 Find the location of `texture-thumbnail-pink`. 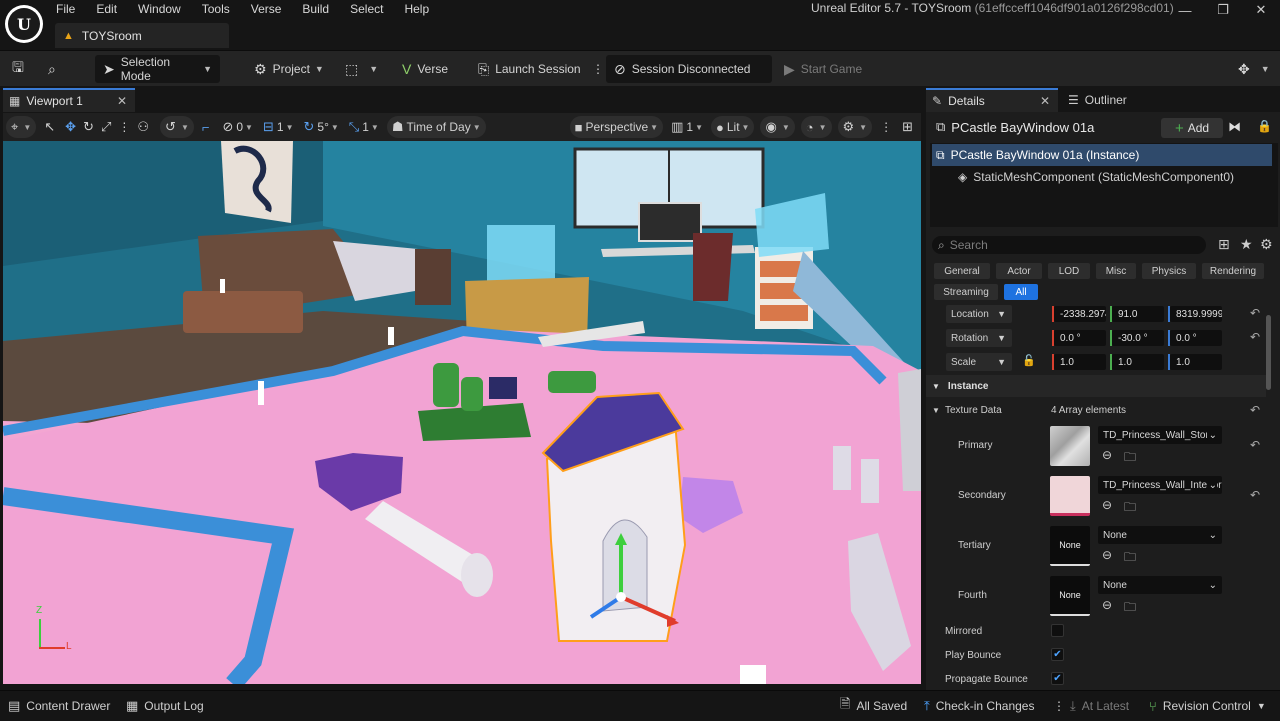

texture-thumbnail-pink is located at coordinates (1070, 496).